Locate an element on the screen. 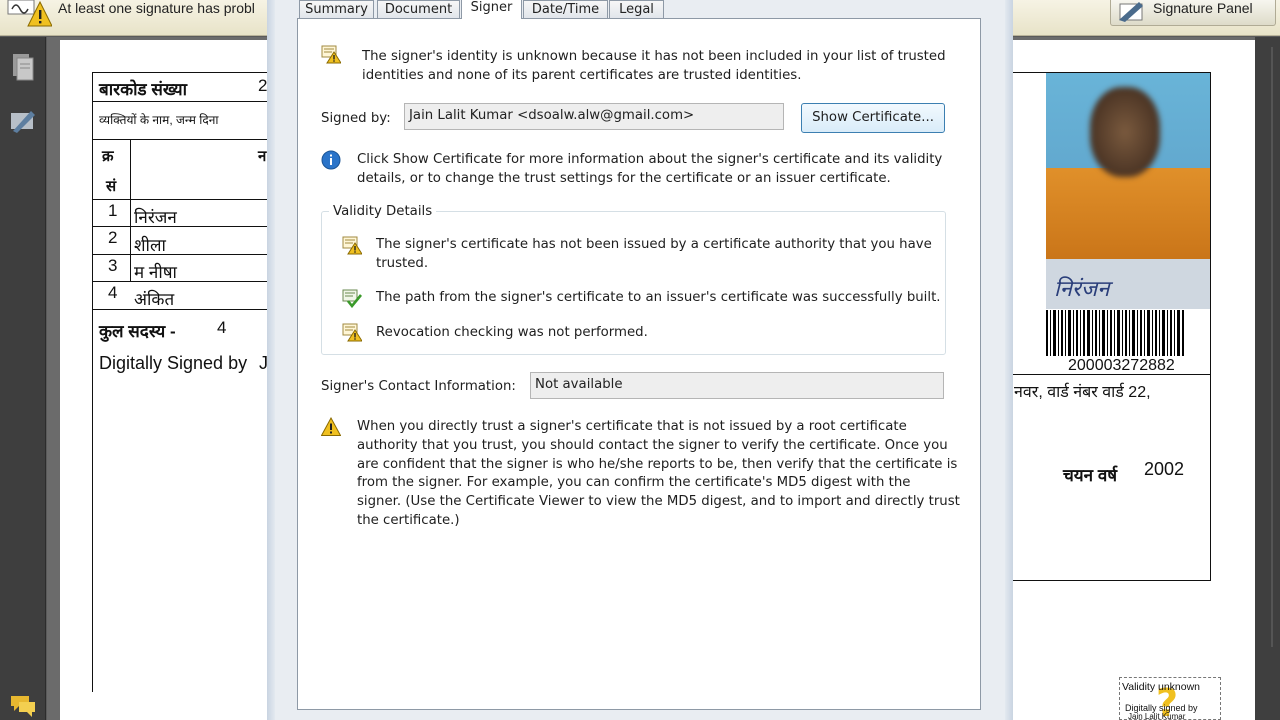 This screenshot has width=1280, height=720. digitally-signed-text: Digitally Signed by is located at coordinates (173, 363).